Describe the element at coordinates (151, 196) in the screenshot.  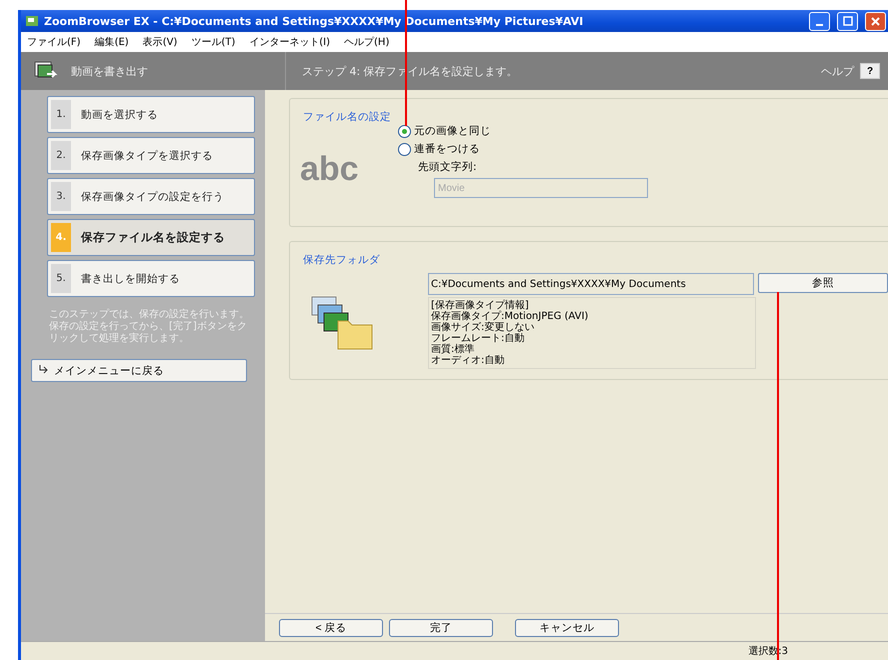
I see `step-item: 3. 保存画像タイプの設定を行う` at that location.